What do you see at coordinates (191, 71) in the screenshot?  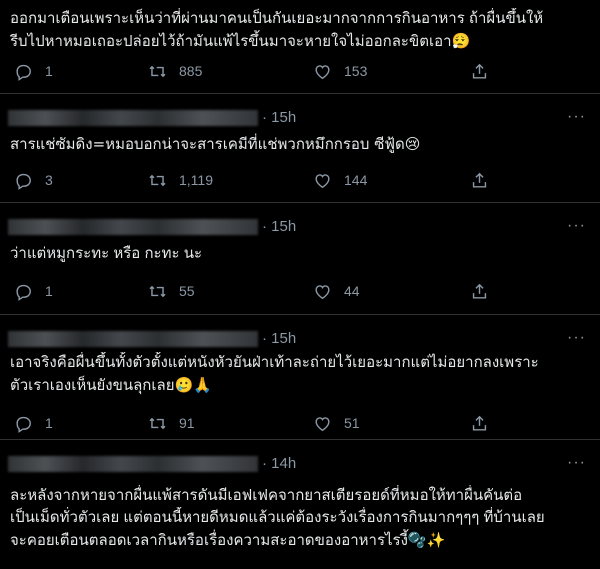 I see `retweet-count: 885` at bounding box center [191, 71].